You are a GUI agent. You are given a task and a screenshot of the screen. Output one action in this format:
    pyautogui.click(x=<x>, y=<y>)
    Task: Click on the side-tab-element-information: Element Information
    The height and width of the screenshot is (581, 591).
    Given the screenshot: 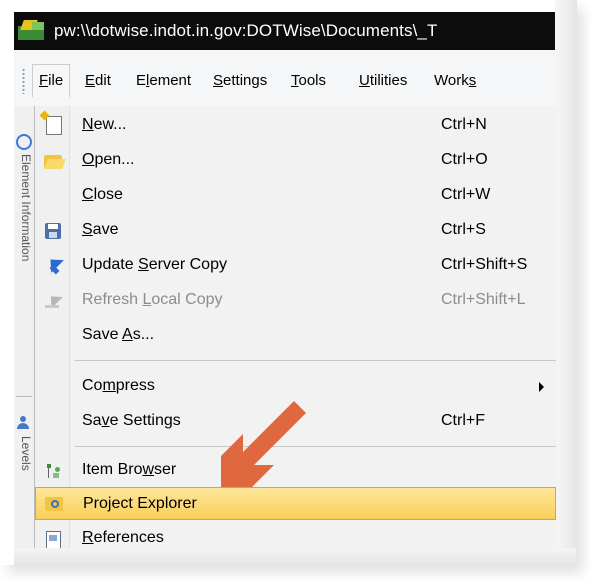 What is the action you would take?
    pyautogui.click(x=24, y=274)
    